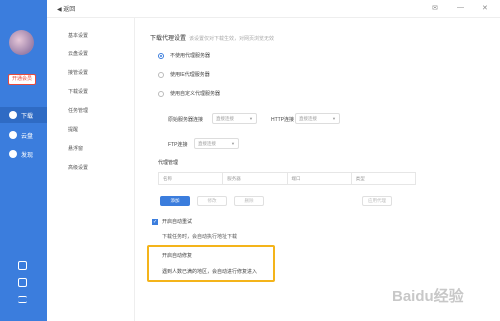 This screenshot has height=321, width=500. Describe the element at coordinates (21, 42) in the screenshot. I see `avatar` at that location.